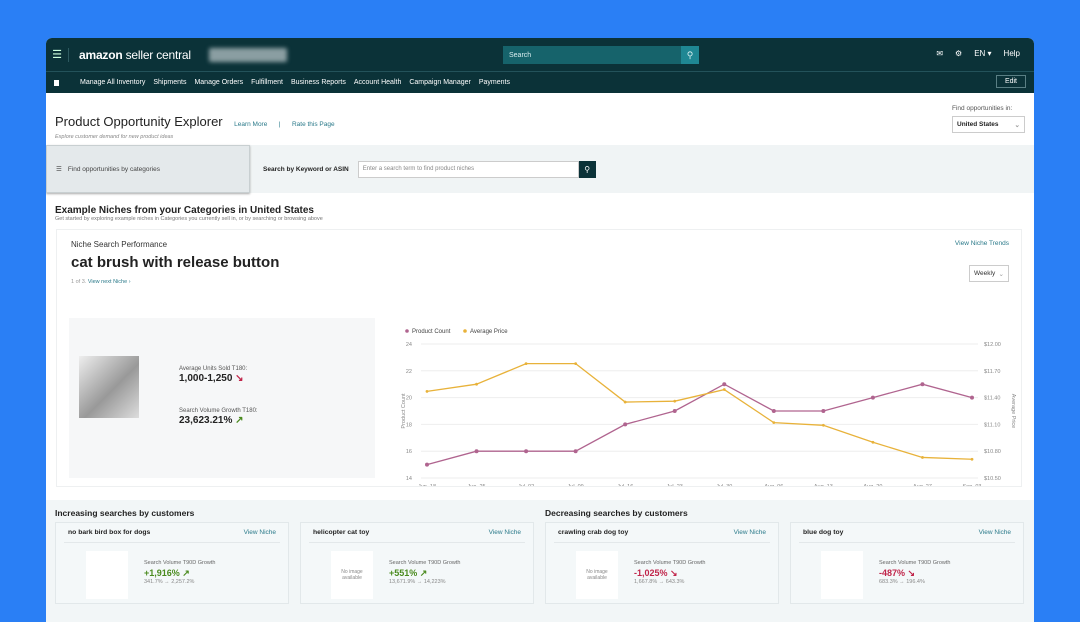 This screenshot has width=1080, height=622. Describe the element at coordinates (982, 53) in the screenshot. I see `language-select: EN ▾` at that location.